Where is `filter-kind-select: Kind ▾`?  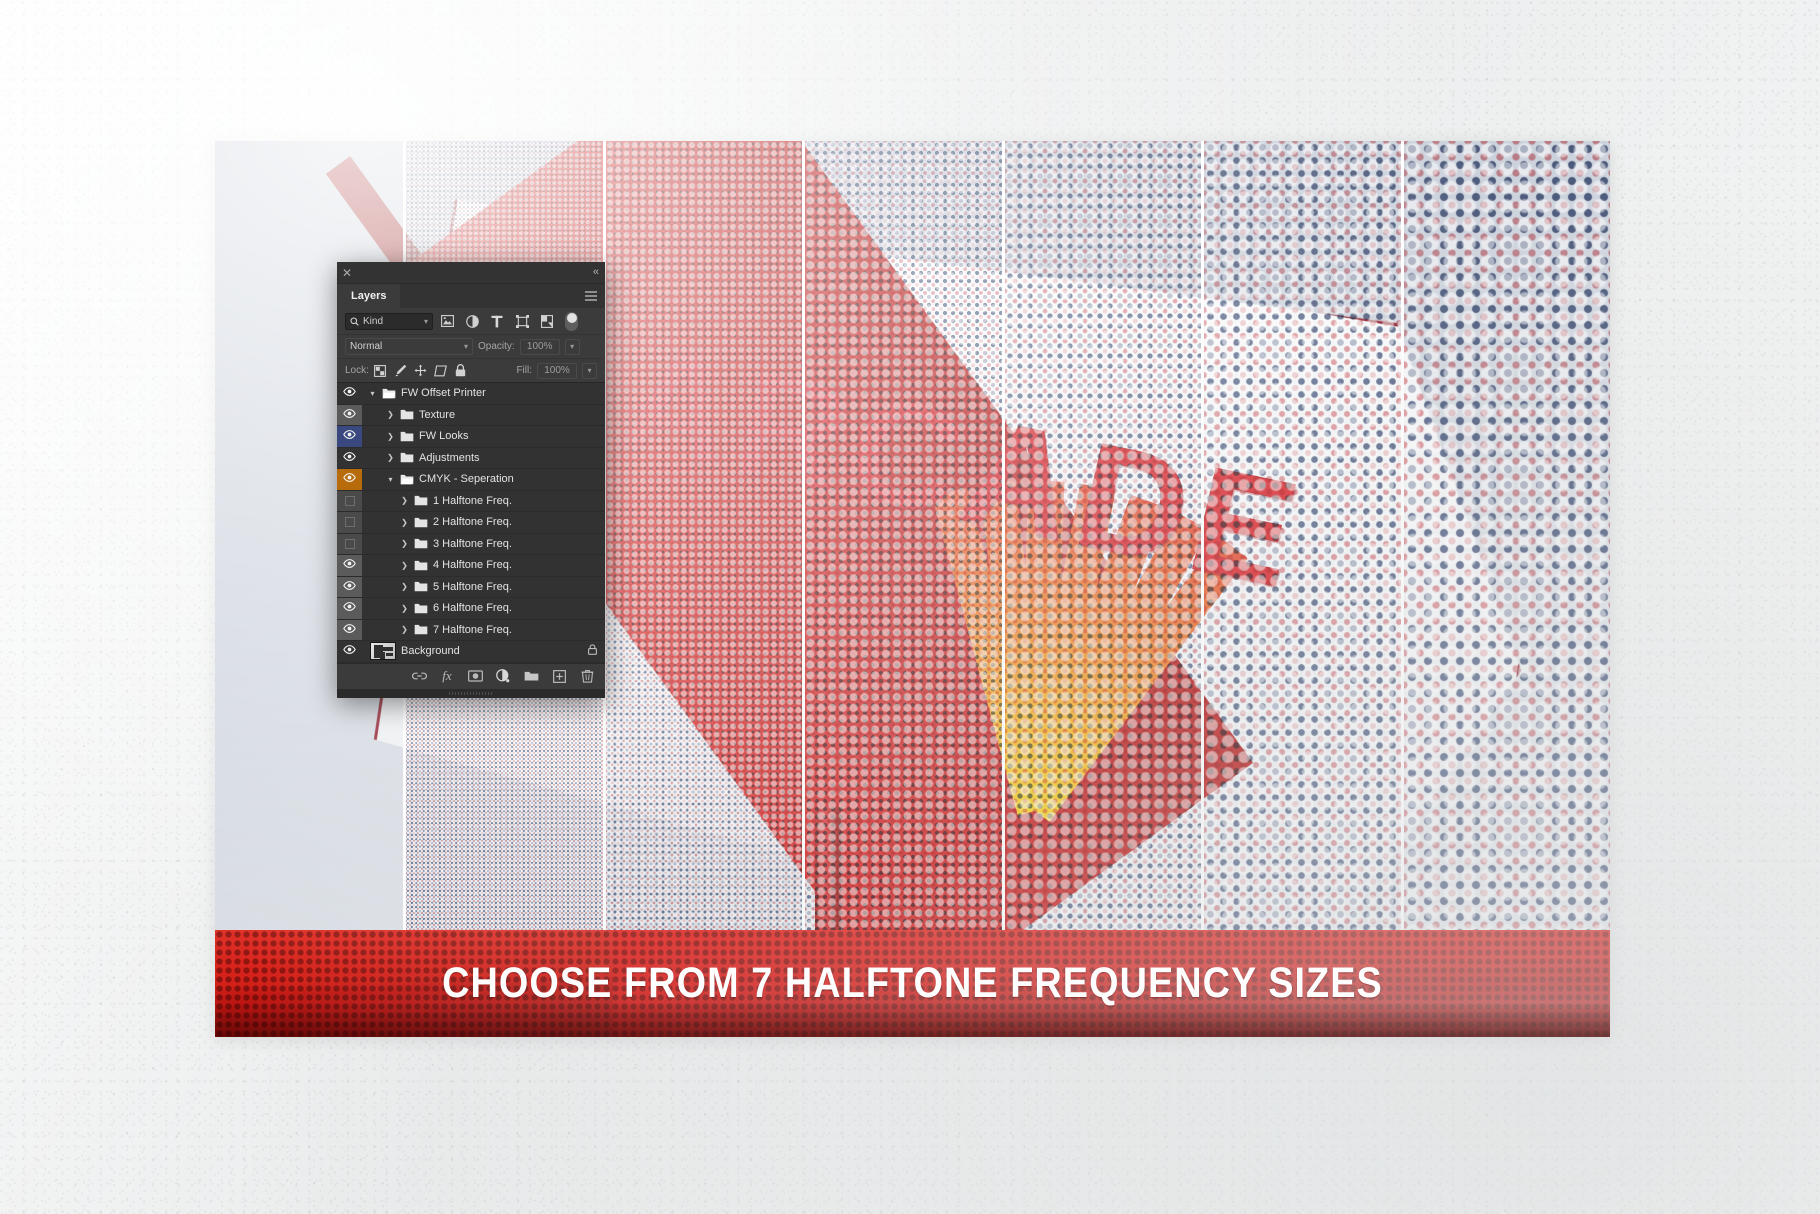
filter-kind-select: Kind ▾ is located at coordinates (389, 321).